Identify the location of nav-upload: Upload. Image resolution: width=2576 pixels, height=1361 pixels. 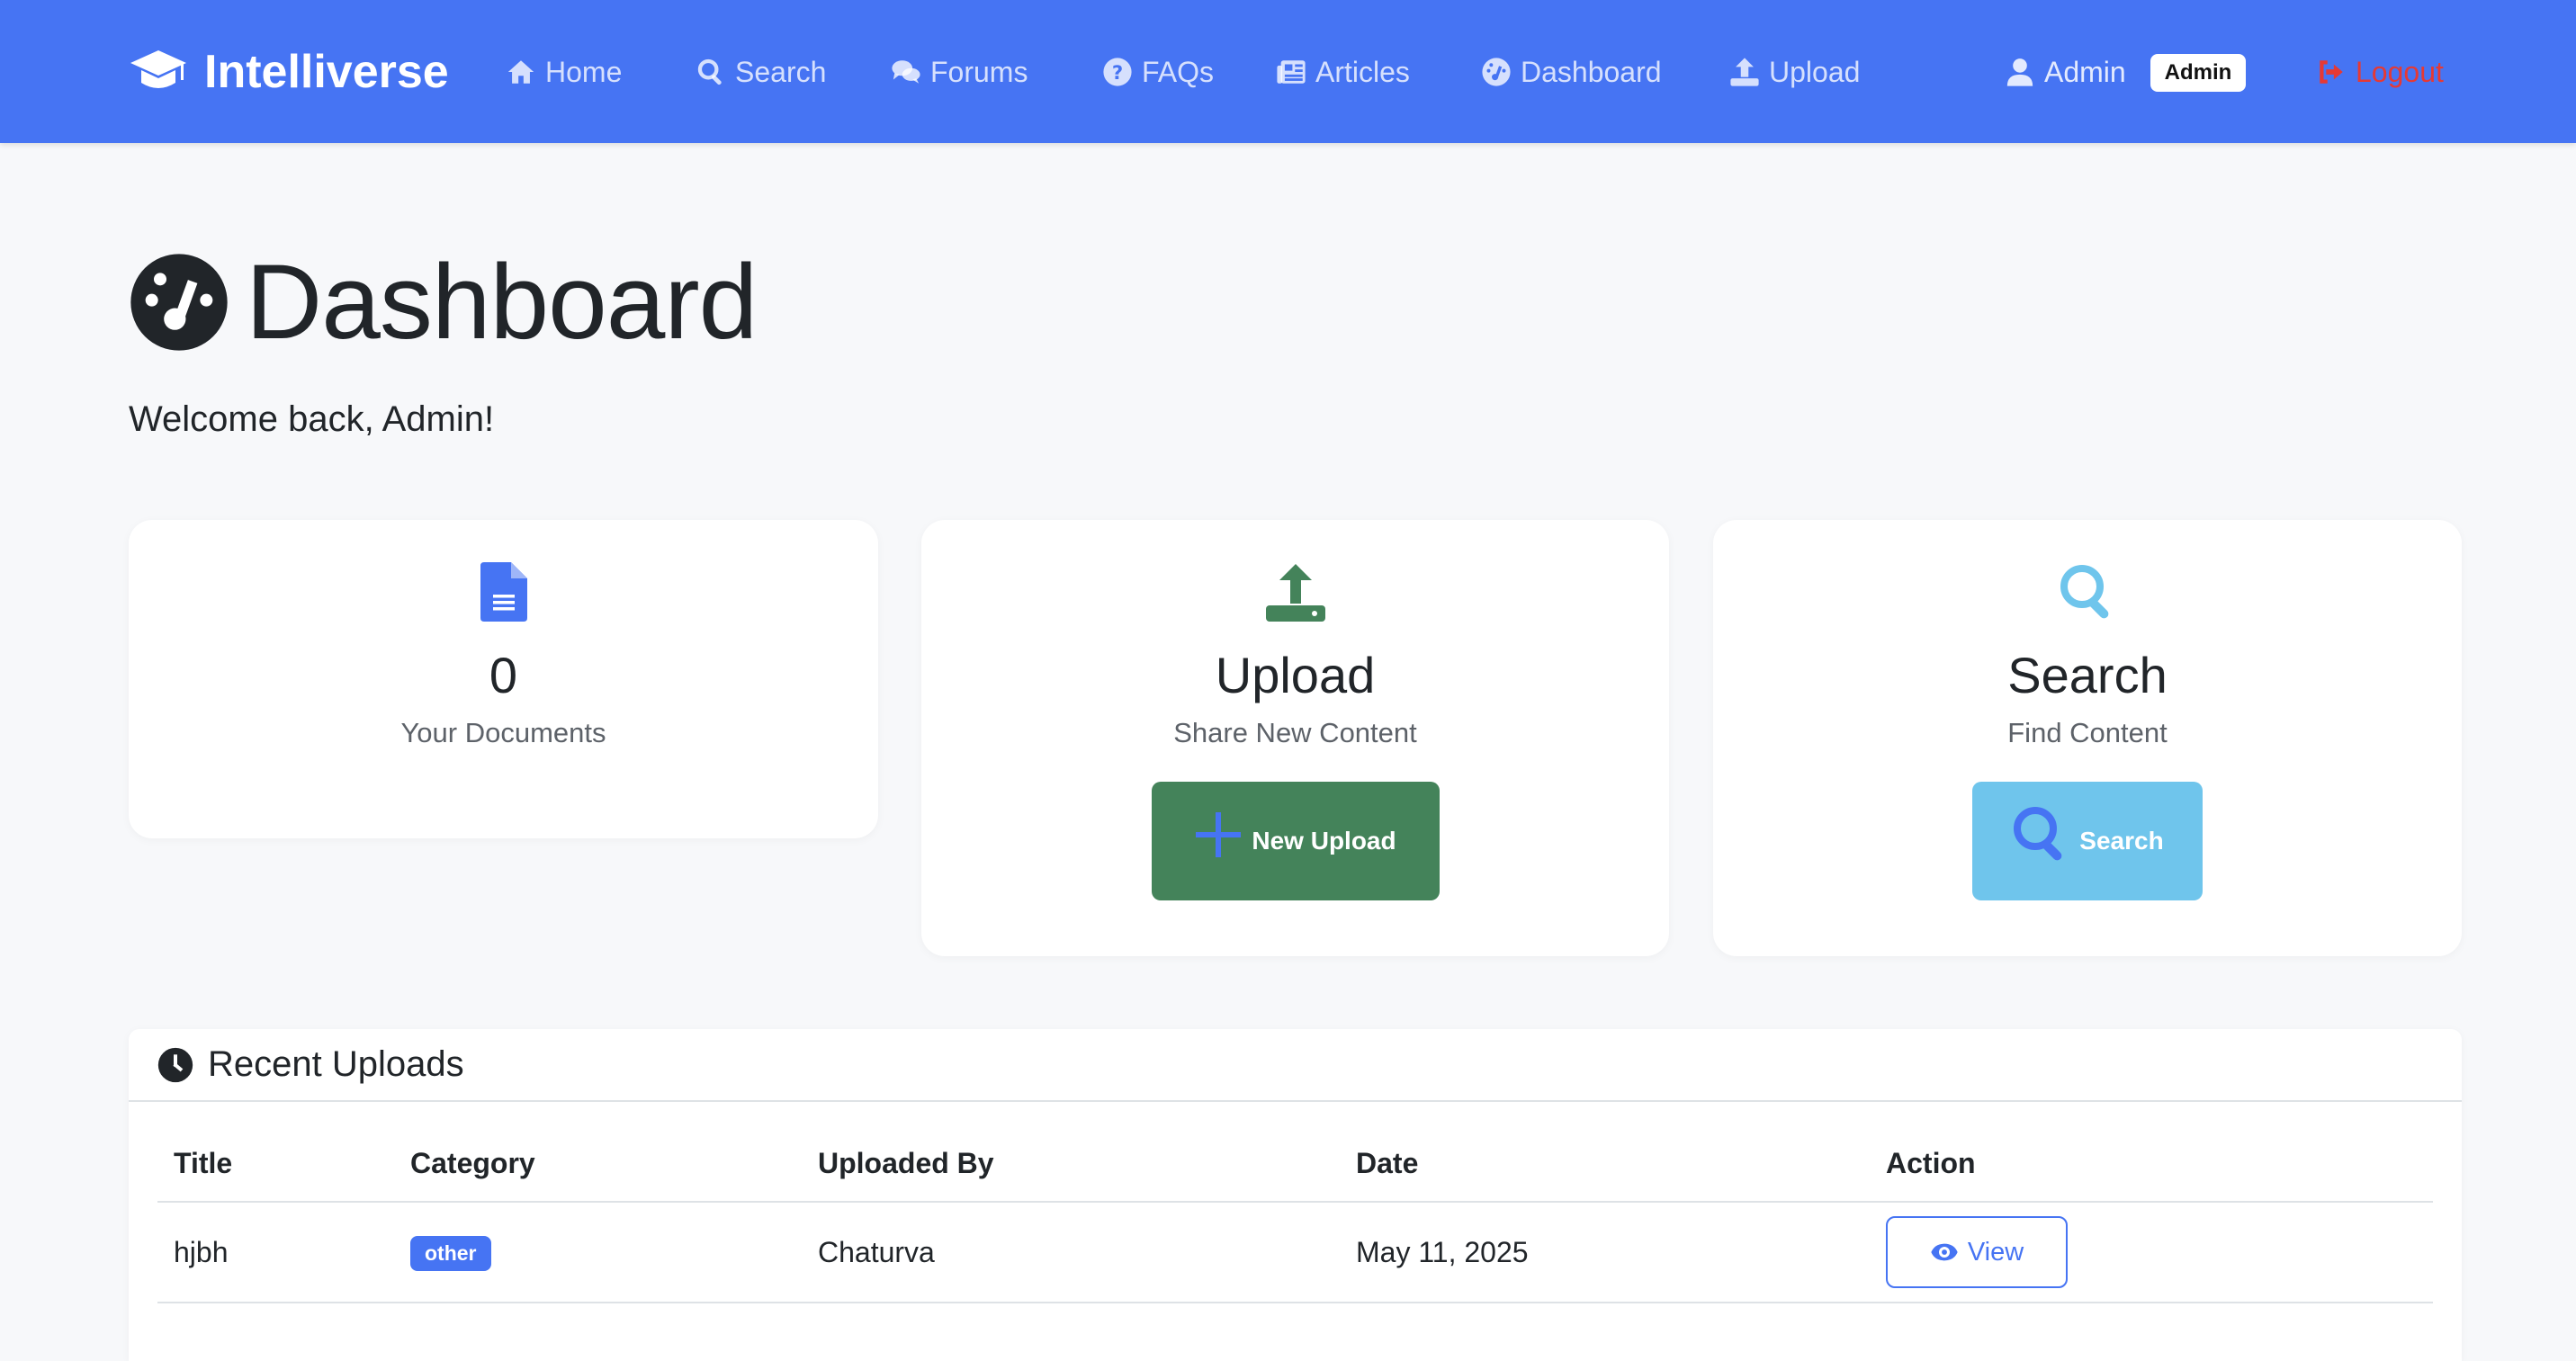
(1795, 72).